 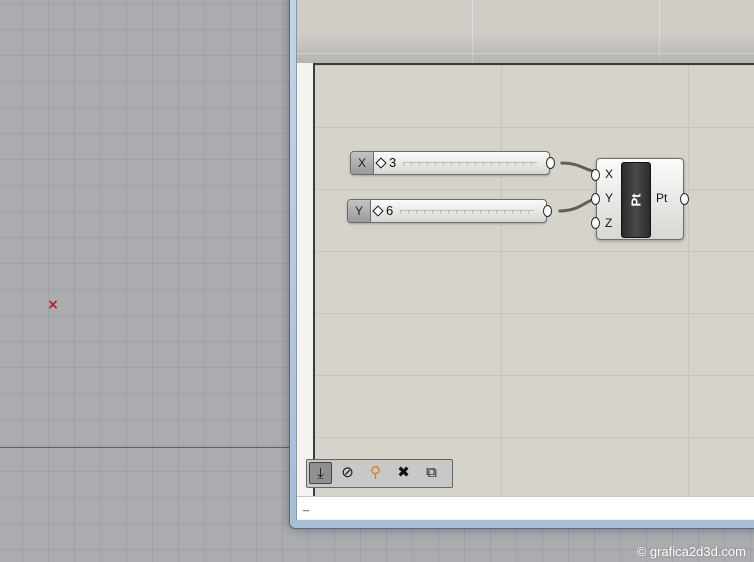 I want to click on slider-x: X 3, so click(x=452, y=163).